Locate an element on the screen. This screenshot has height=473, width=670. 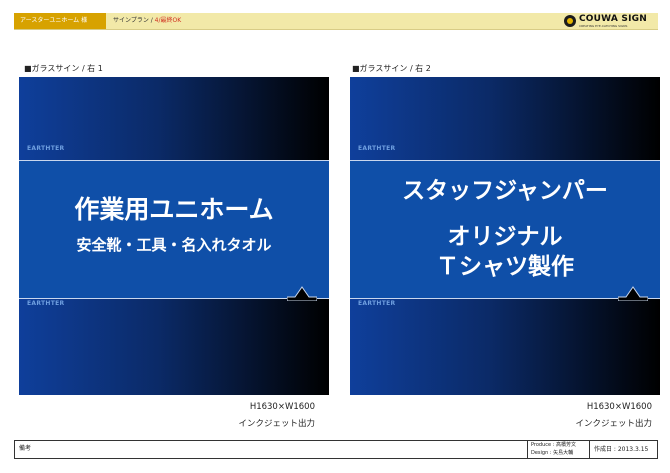
sign-band is located at coordinates (174, 229).